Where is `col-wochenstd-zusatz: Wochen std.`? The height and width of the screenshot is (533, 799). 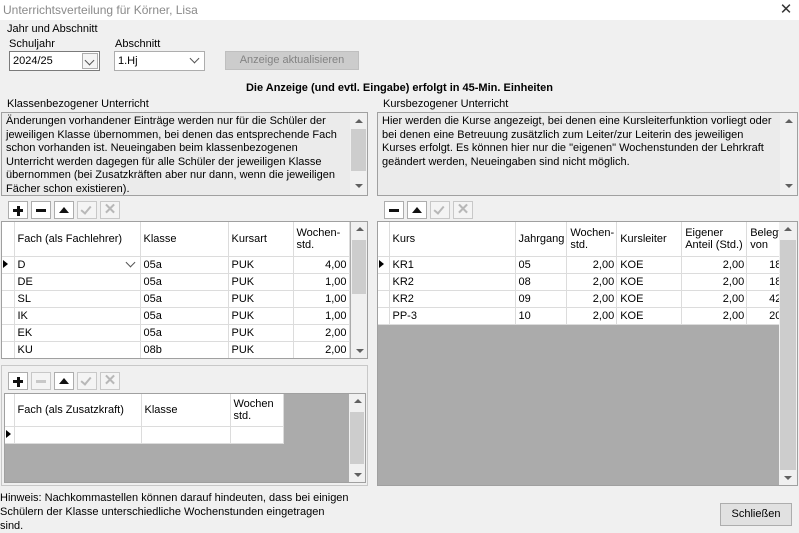 col-wochenstd-zusatz: Wochen std. is located at coordinates (257, 410).